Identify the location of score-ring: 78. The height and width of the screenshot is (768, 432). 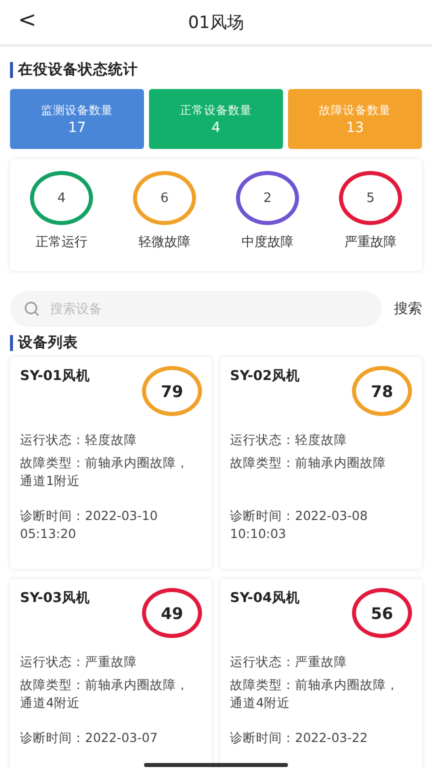
(382, 391).